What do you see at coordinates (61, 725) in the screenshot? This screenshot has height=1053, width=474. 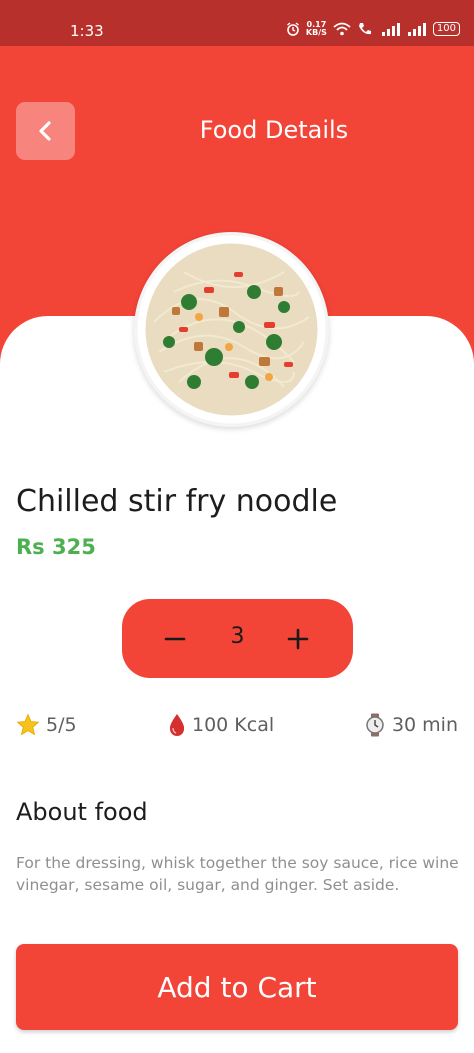 I see `rating-value: 5/5` at bounding box center [61, 725].